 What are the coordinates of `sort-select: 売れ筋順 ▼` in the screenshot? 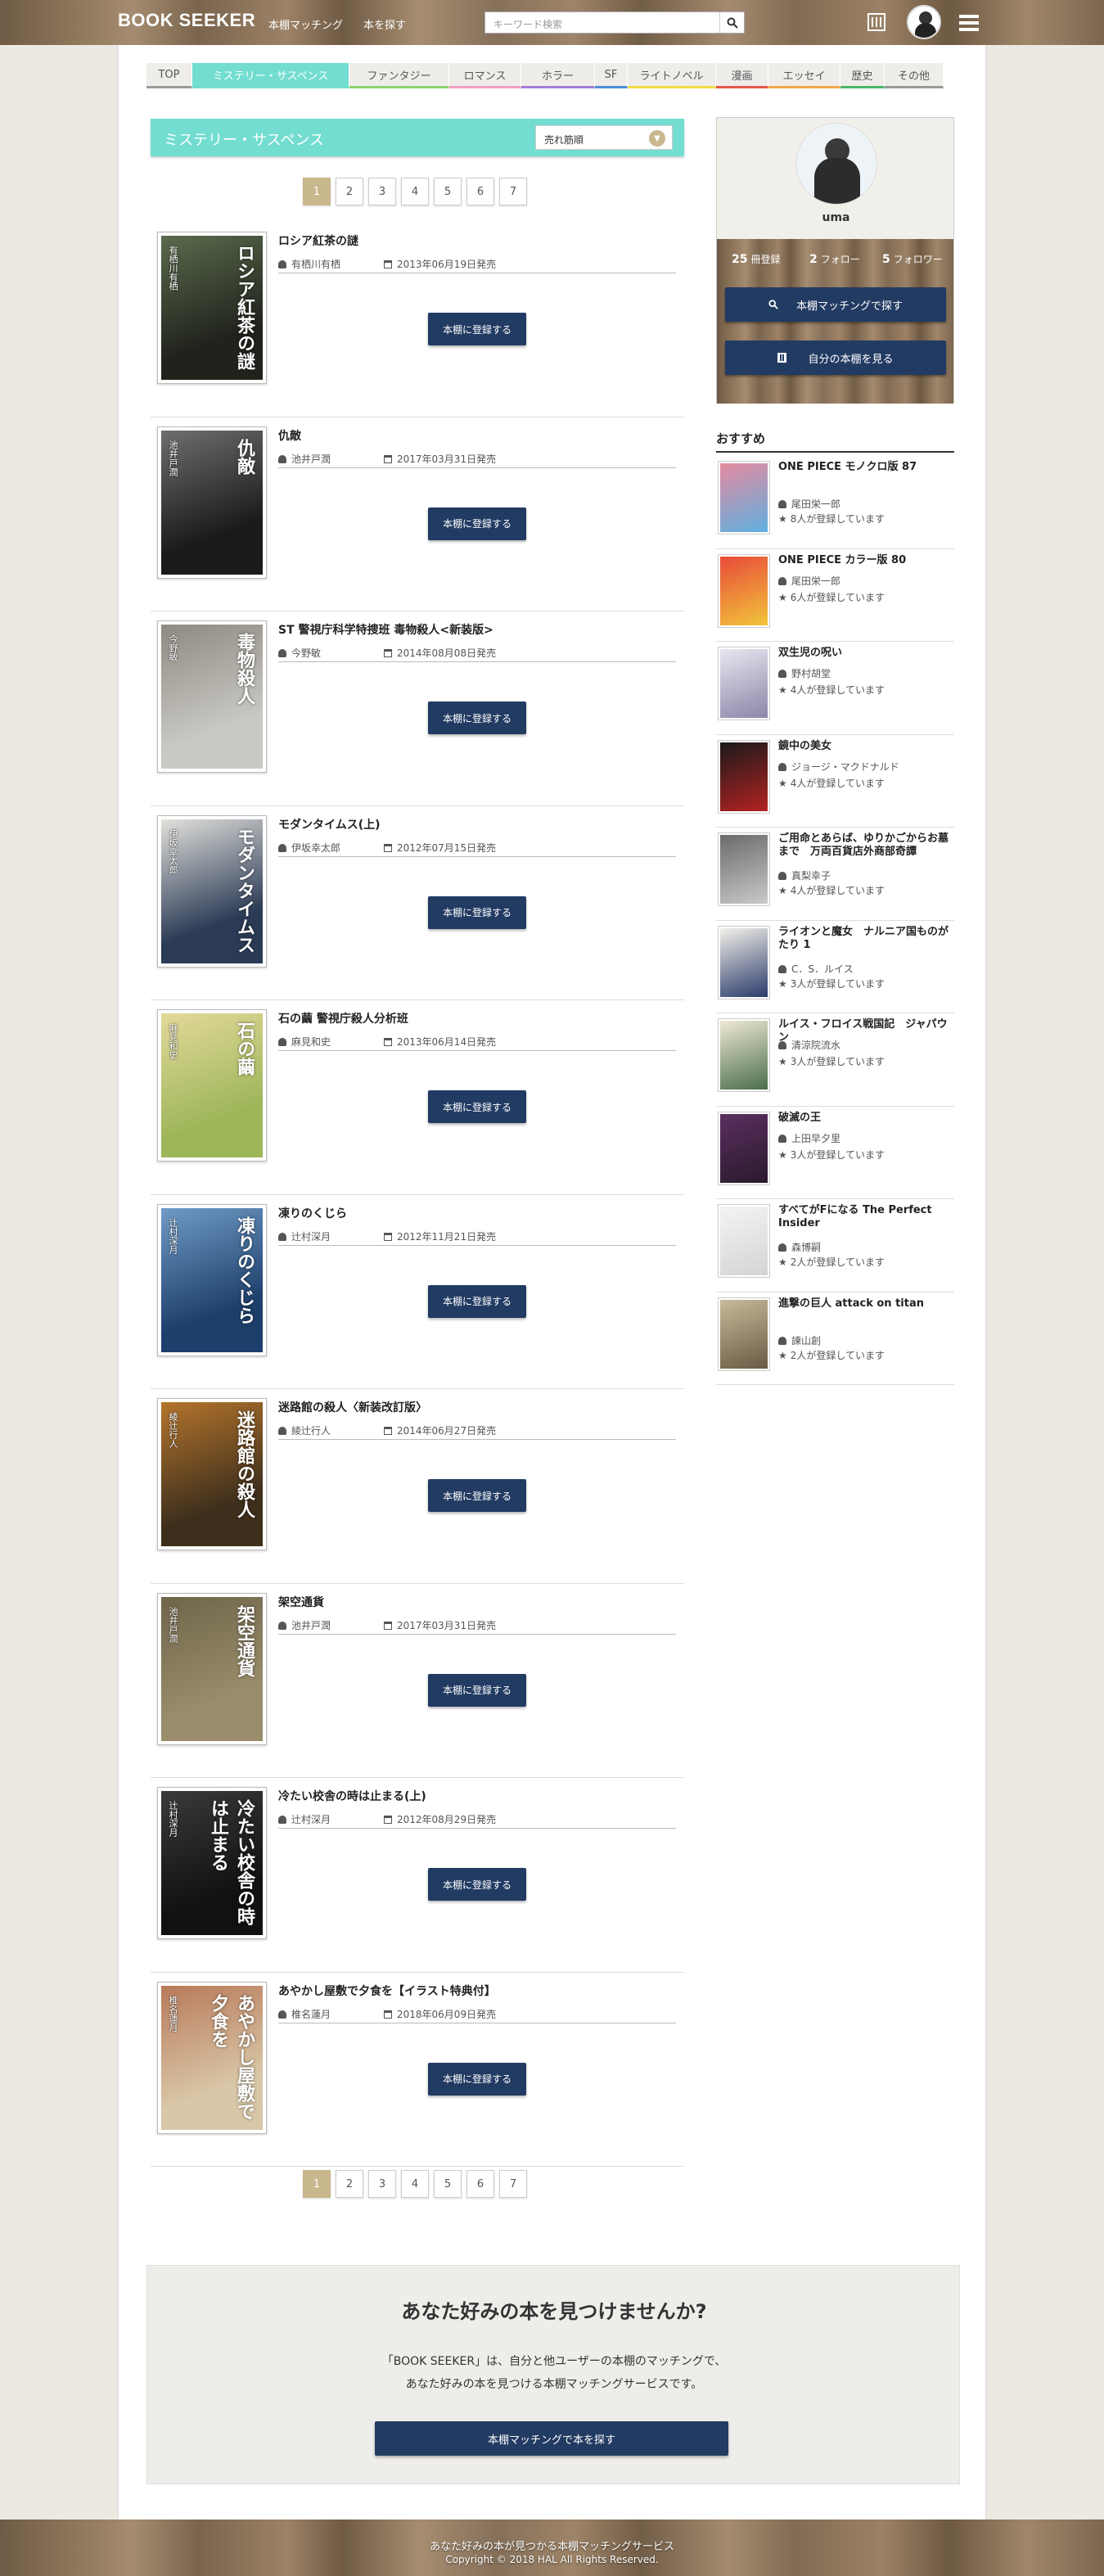 It's located at (604, 137).